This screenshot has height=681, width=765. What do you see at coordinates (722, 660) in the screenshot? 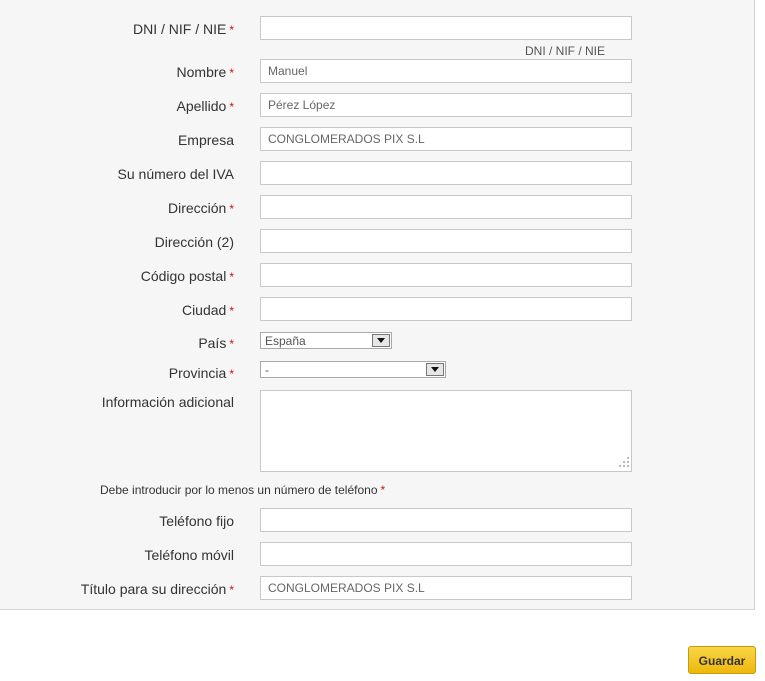
I see `save-button: Guardar` at bounding box center [722, 660].